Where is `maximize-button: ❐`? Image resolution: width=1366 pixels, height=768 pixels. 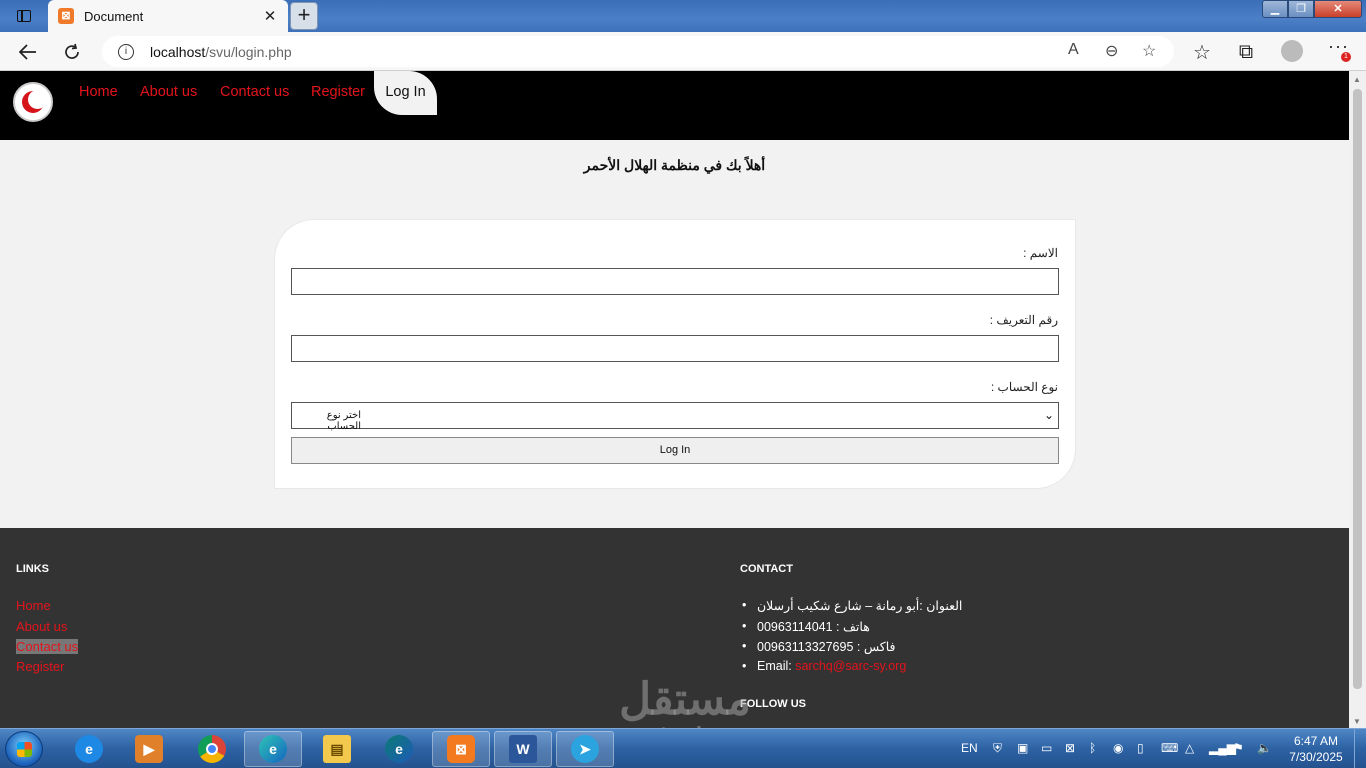
maximize-button: ❐ is located at coordinates (1301, 9).